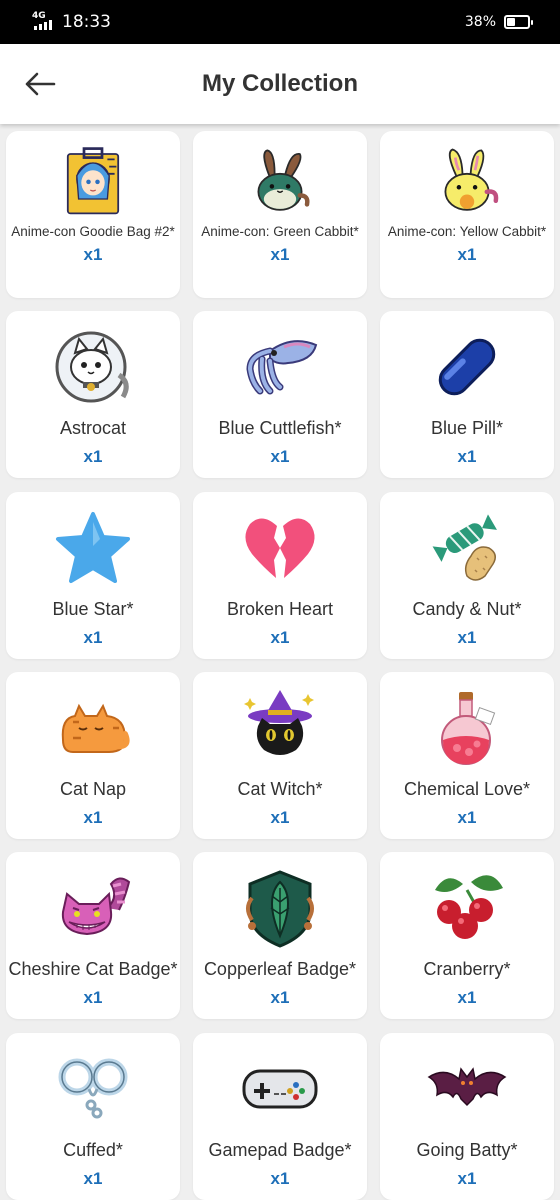  I want to click on cheshire-cat-icon, so click(93, 908).